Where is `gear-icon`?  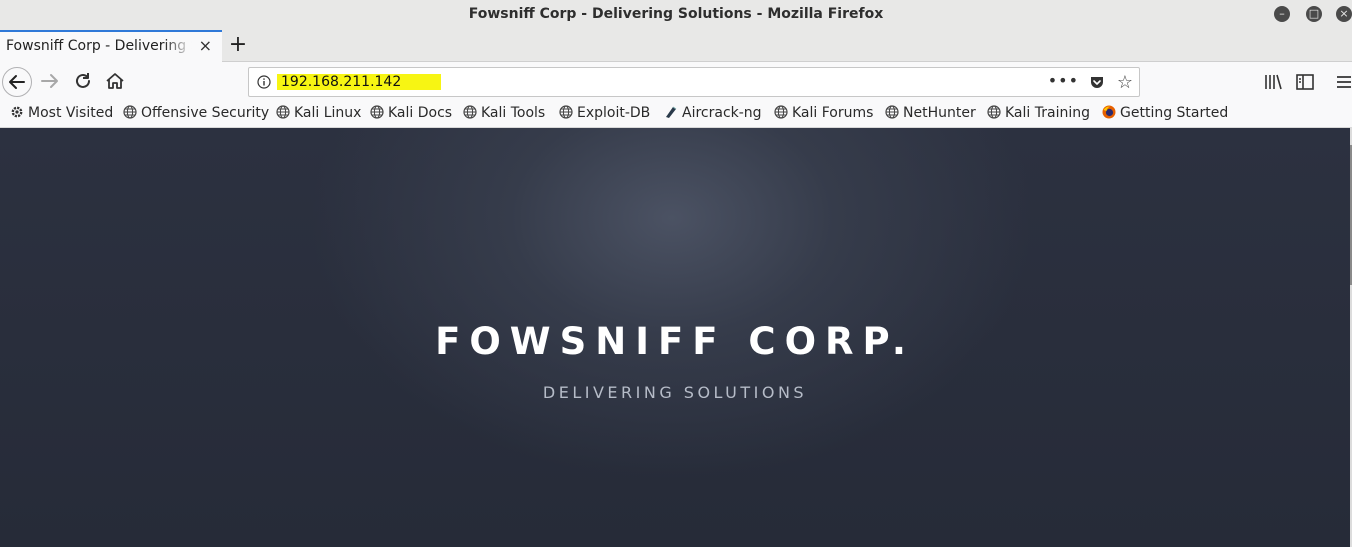
gear-icon is located at coordinates (17, 112).